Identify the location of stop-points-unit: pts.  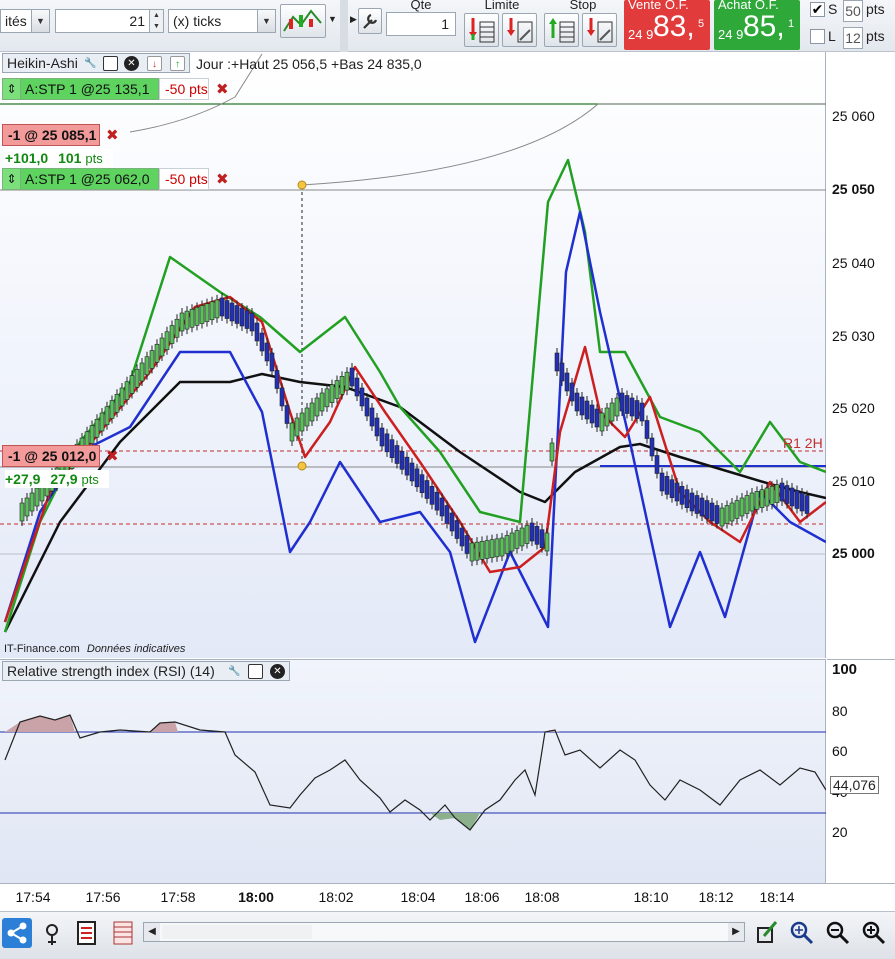
(875, 9).